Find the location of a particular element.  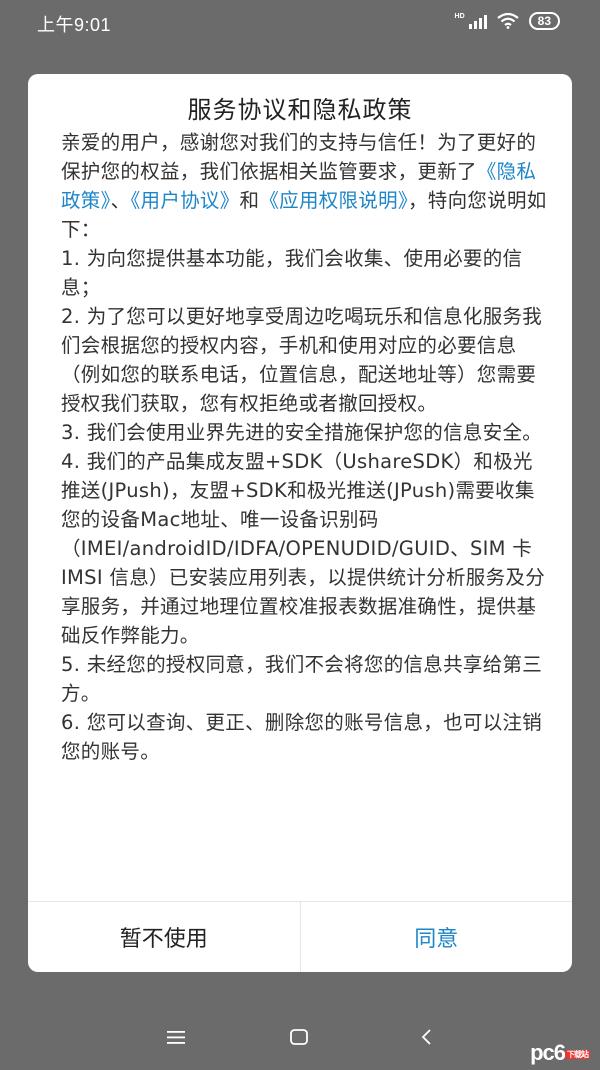

menu-icon is located at coordinates (176, 1037).